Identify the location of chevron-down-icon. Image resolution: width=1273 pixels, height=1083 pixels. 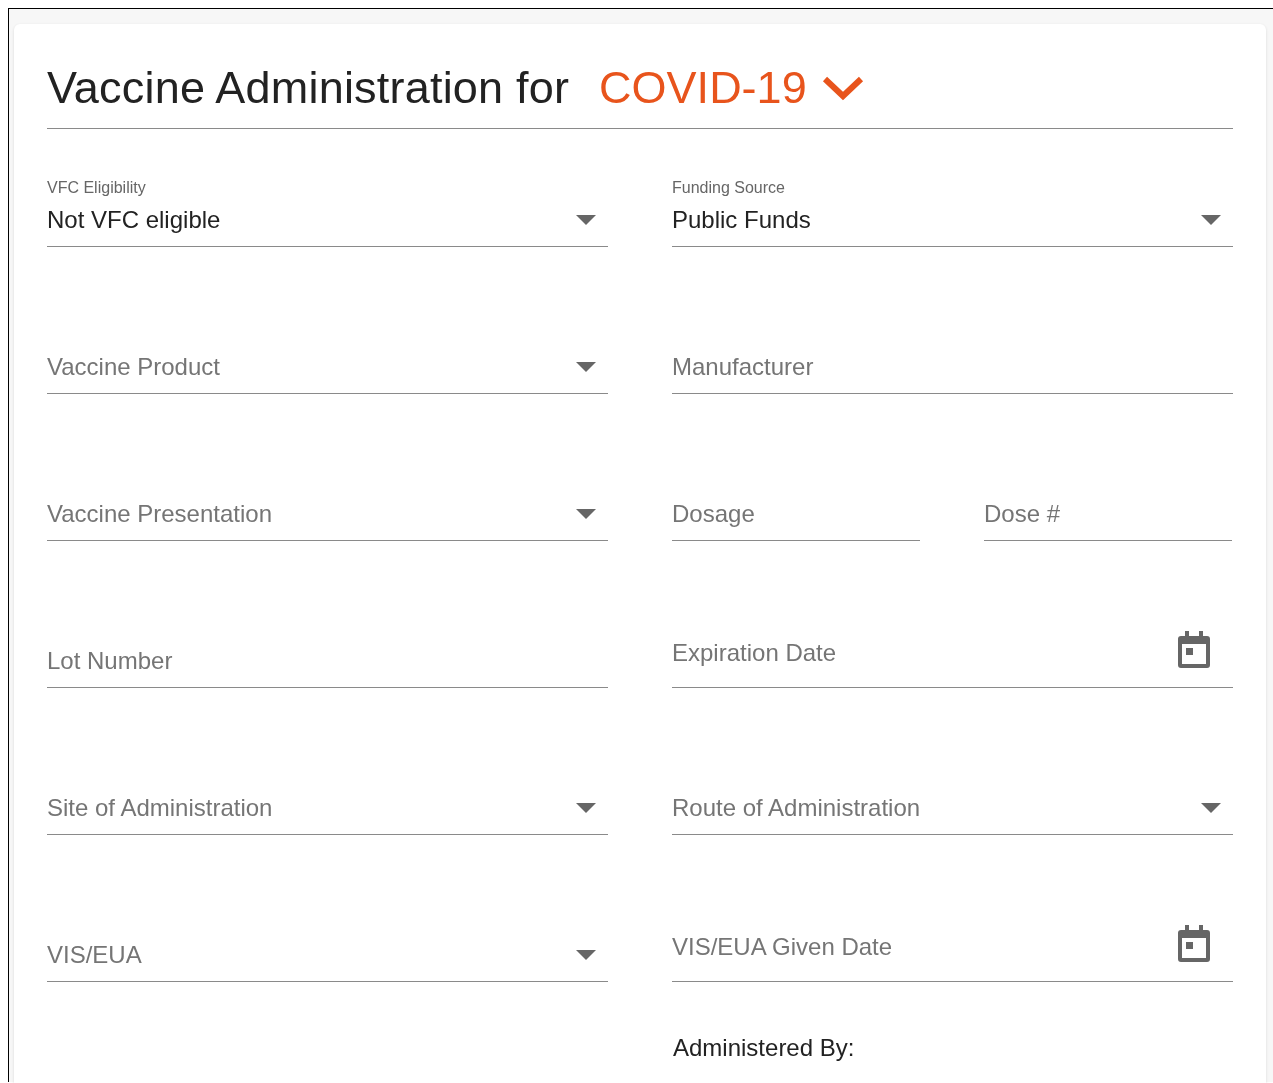
(842, 88).